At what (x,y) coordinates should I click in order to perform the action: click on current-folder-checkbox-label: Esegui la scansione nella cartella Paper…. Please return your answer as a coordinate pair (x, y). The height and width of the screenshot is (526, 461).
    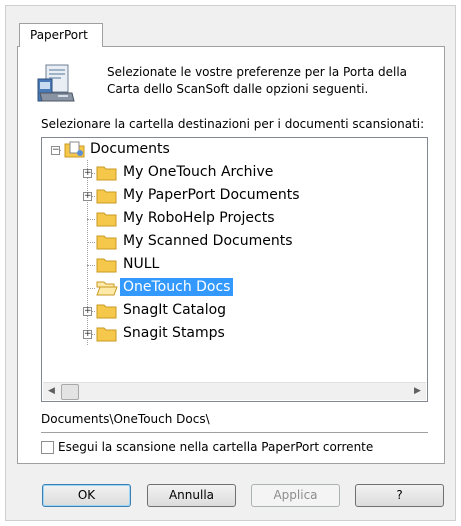
    Looking at the image, I should click on (215, 447).